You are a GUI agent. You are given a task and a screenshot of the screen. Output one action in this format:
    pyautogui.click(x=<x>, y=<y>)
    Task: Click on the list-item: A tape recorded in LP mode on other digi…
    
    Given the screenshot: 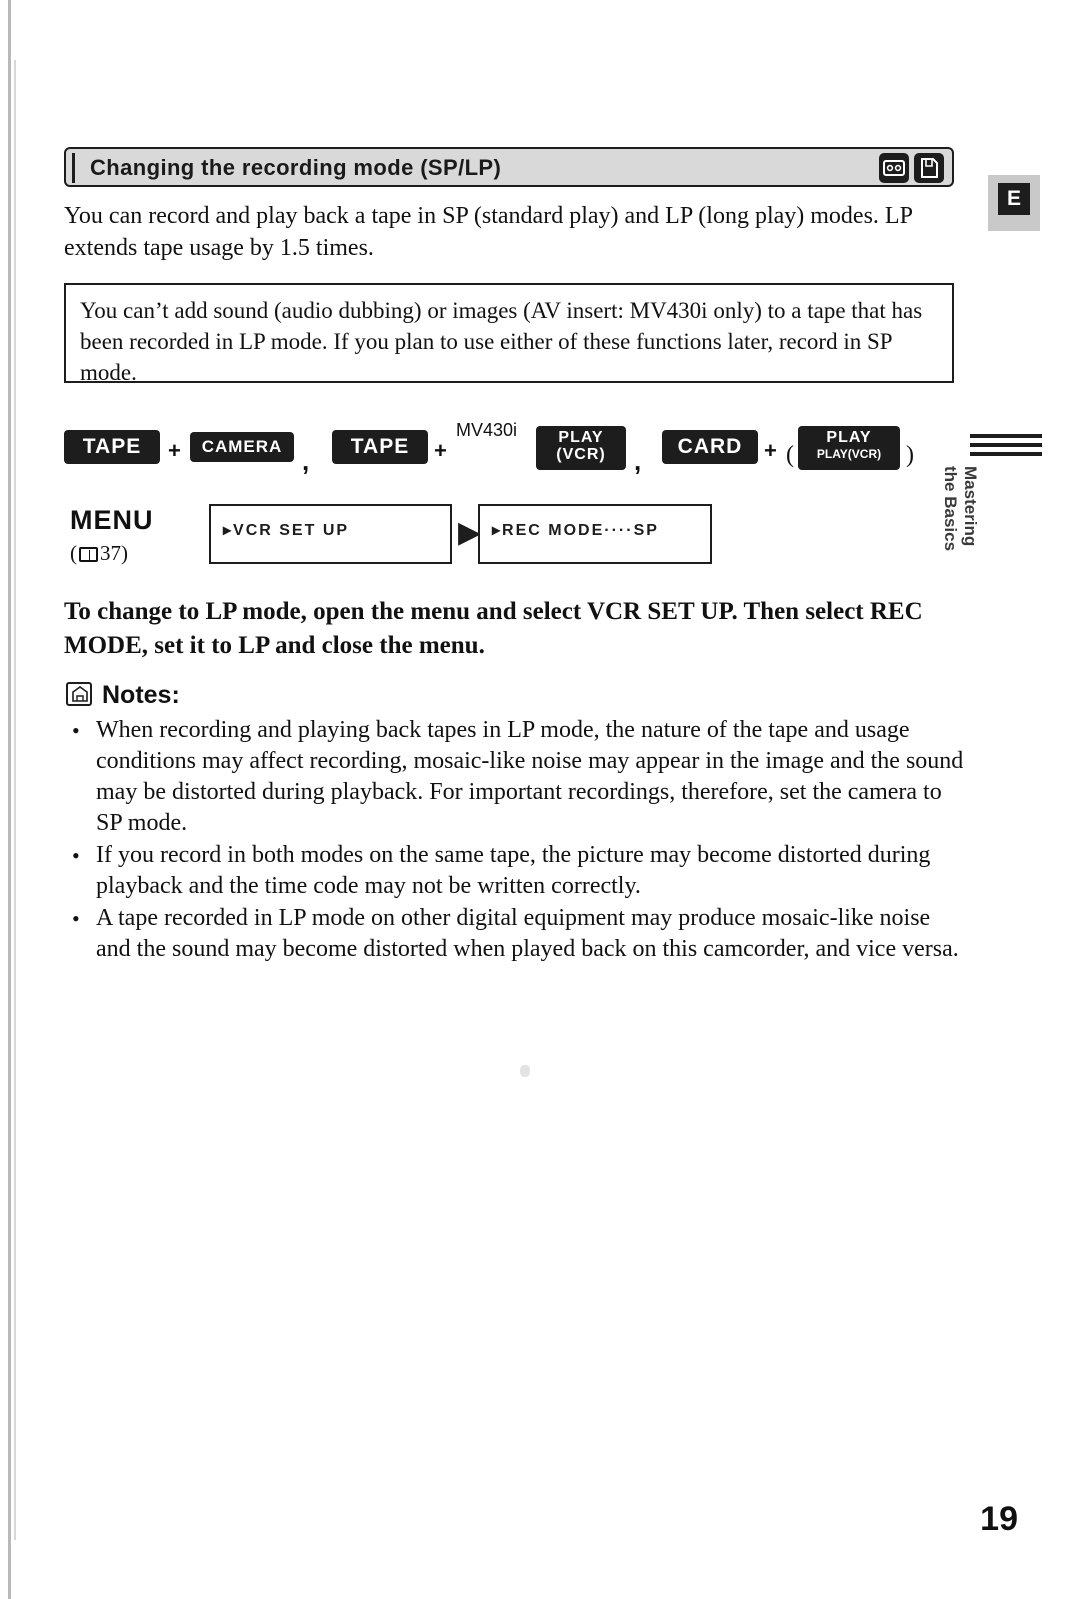 What is the action you would take?
    pyautogui.click(x=516, y=934)
    